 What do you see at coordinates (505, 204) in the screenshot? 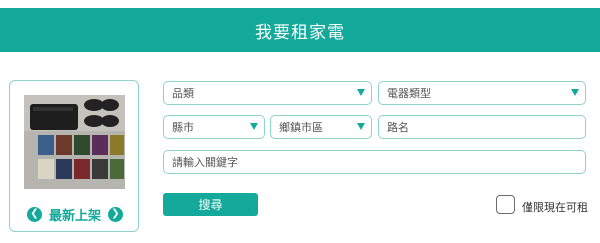
I see `rent-now-checkbox` at bounding box center [505, 204].